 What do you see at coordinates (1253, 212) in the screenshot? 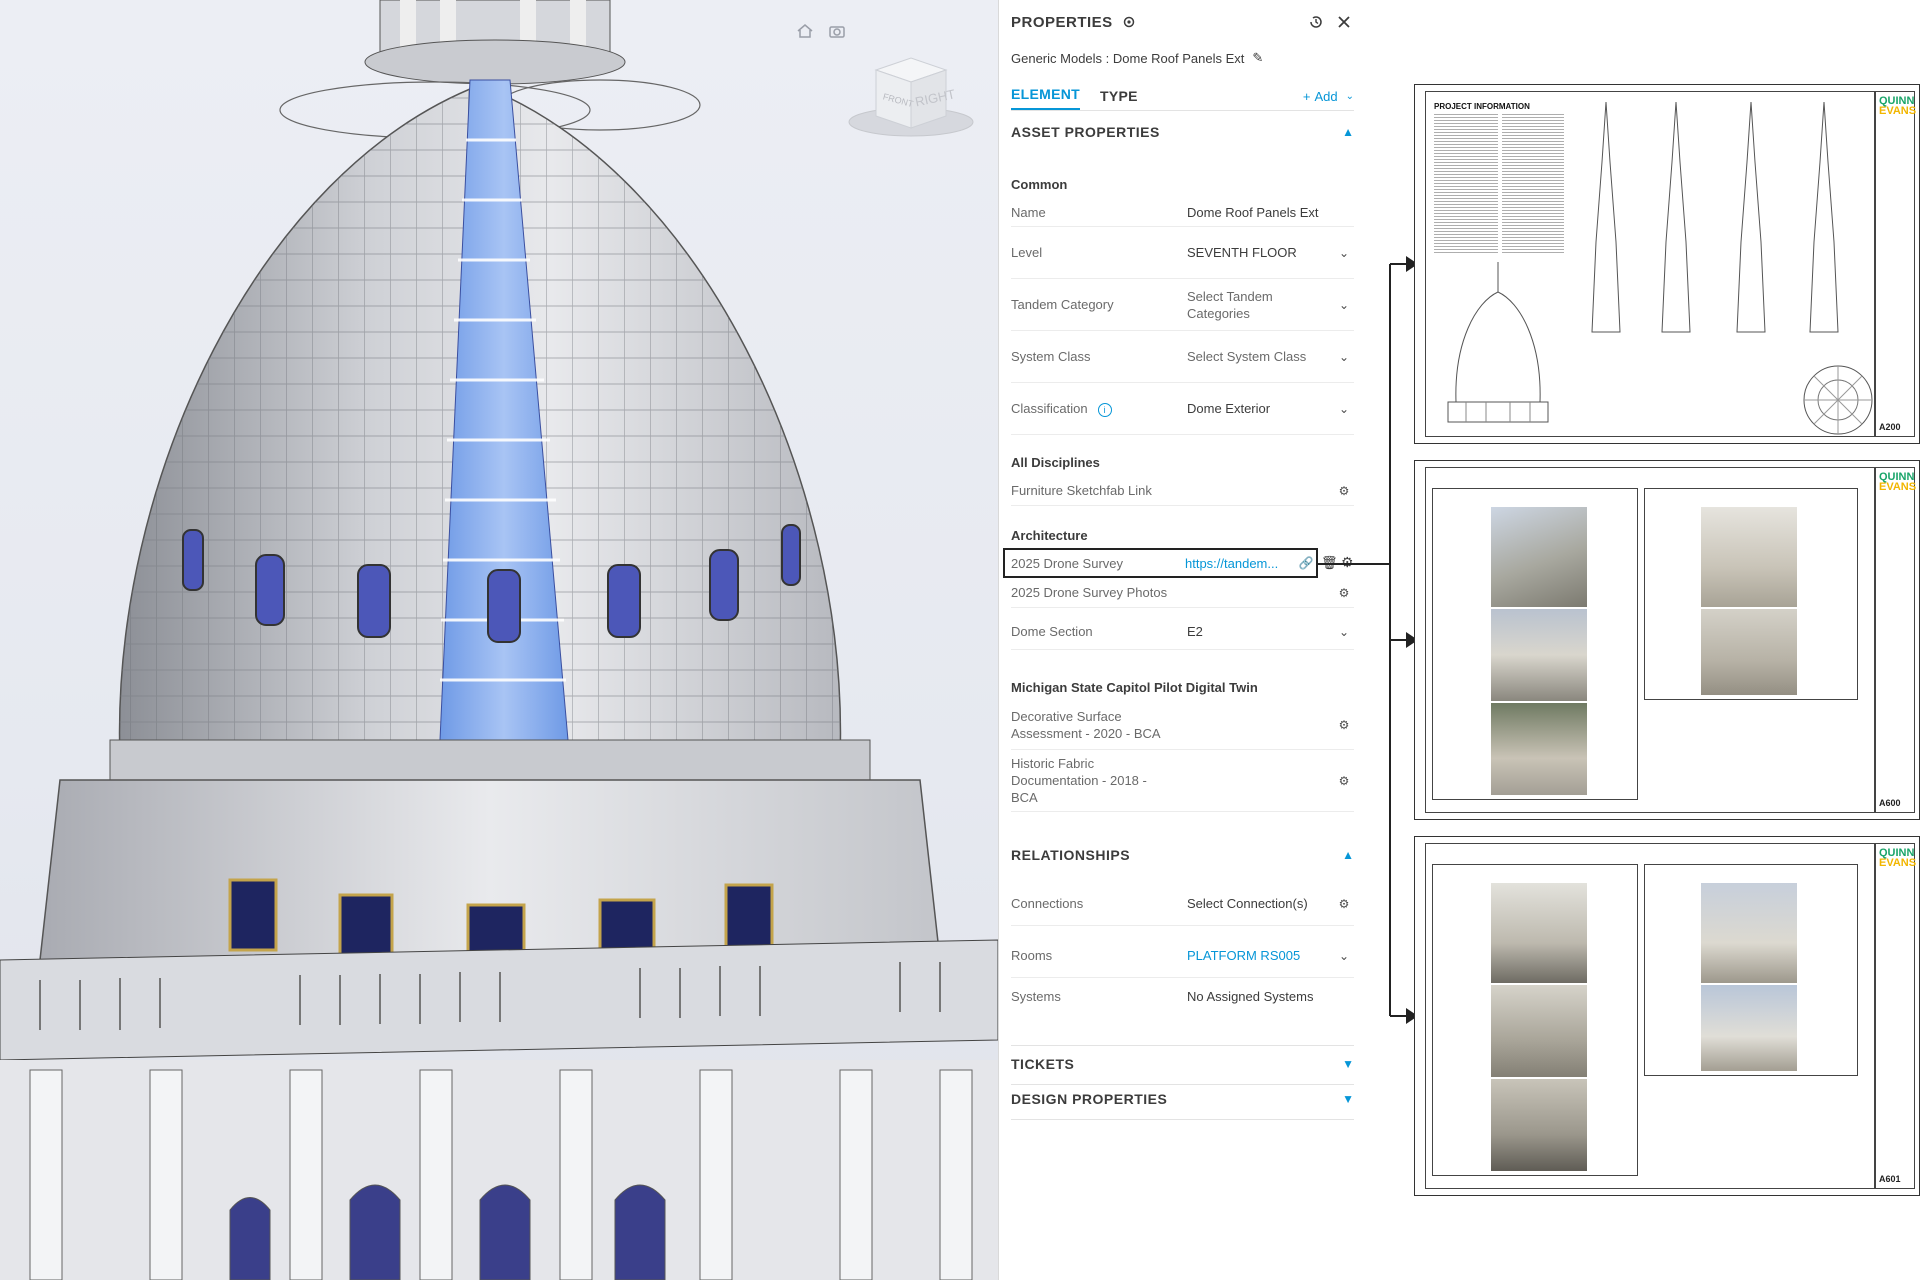
I see `property-value: Dome Roof Panels Ext` at bounding box center [1253, 212].